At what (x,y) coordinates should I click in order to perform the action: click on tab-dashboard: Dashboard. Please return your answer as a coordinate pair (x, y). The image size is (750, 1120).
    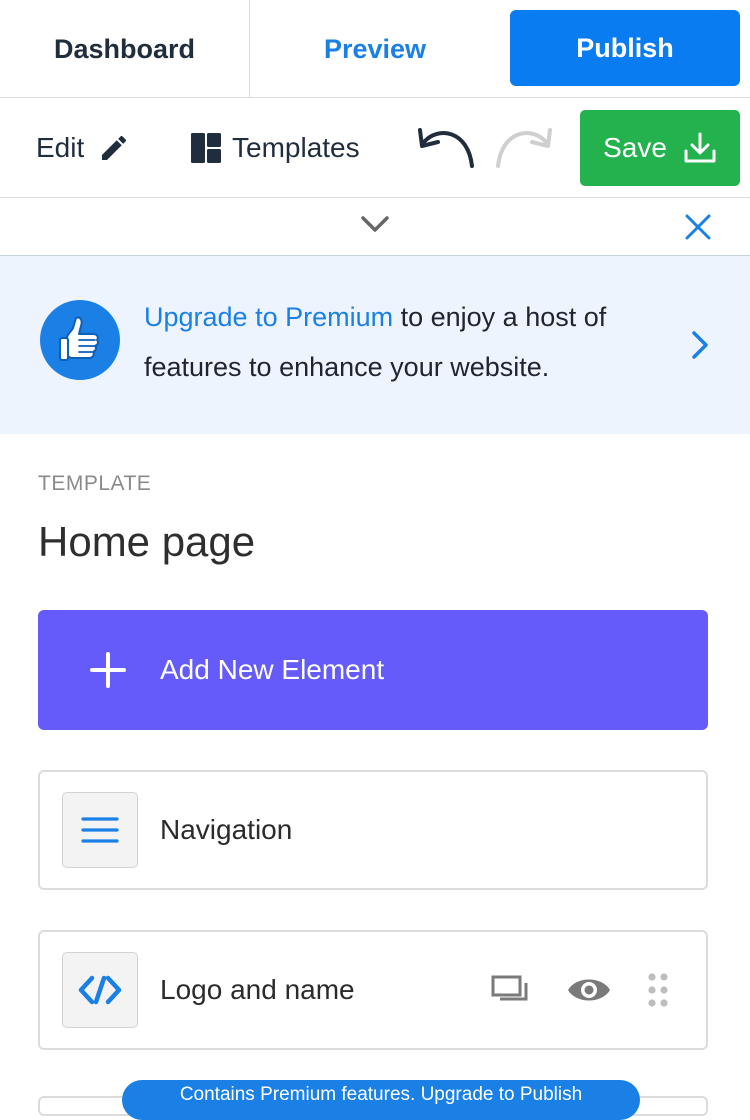
    Looking at the image, I should click on (125, 49).